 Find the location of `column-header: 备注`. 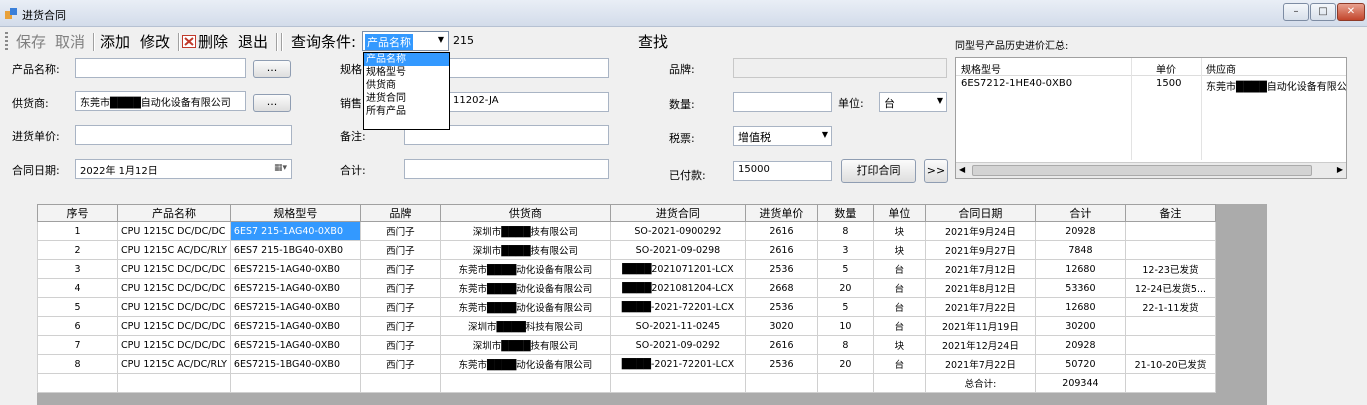

column-header: 备注 is located at coordinates (1170, 213).